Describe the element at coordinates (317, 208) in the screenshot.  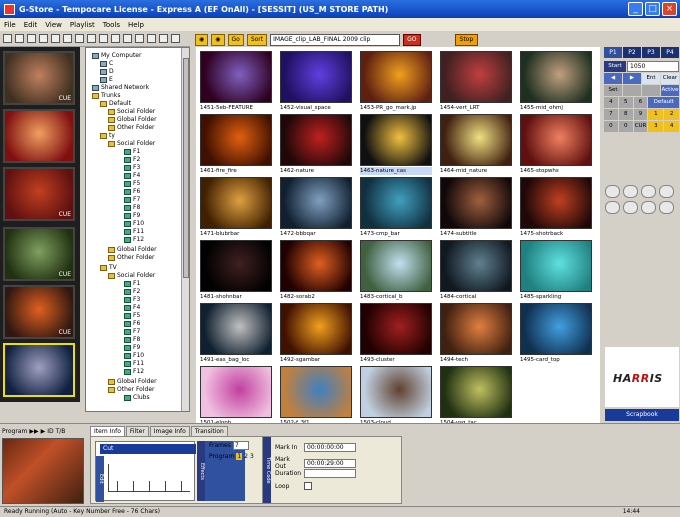
I see `thumbnail-cell: 1472-bbbqar` at that location.